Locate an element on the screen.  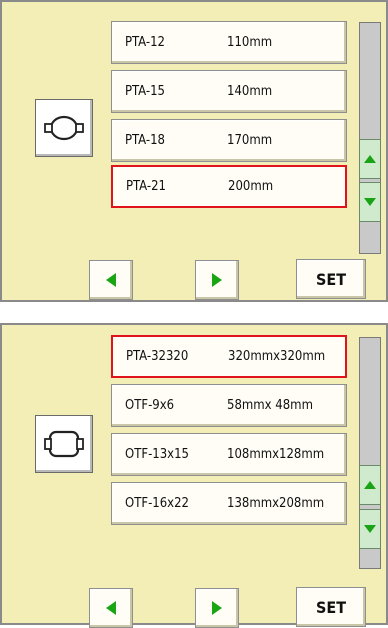
hoop-option-otf-13x15: OTF-13x15 108mmx128mm is located at coordinates (229, 454).